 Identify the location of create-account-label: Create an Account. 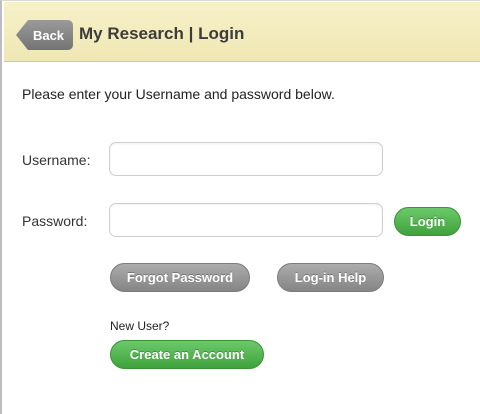
(187, 354).